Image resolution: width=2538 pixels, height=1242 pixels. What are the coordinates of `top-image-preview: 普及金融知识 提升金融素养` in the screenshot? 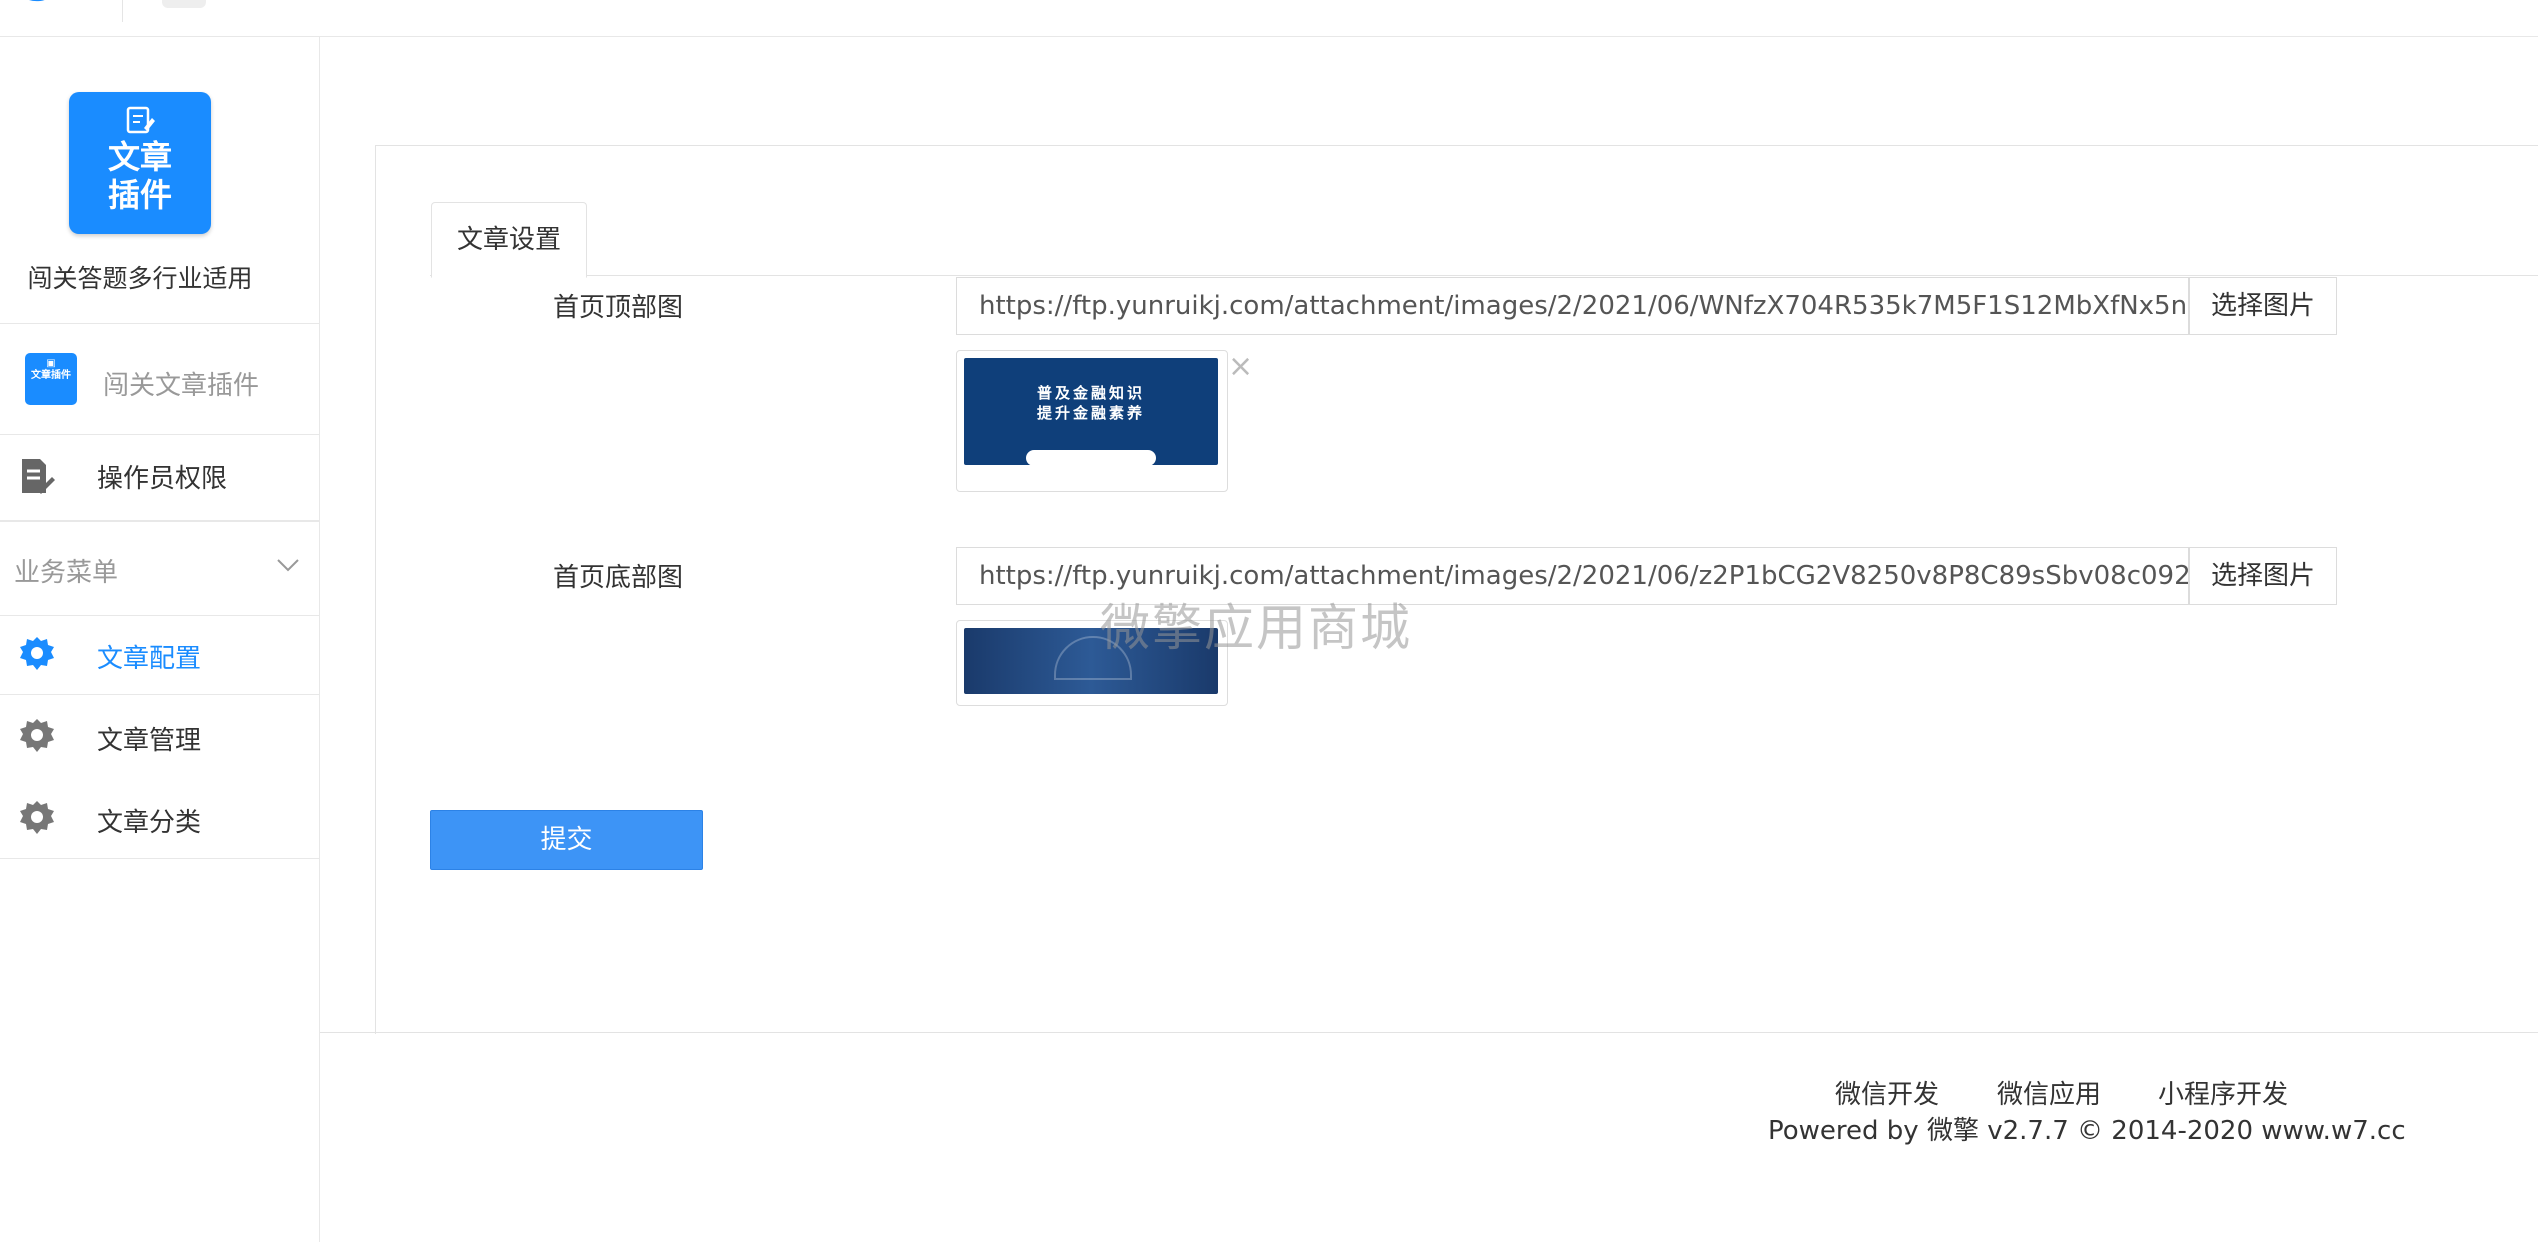 It's located at (1092, 421).